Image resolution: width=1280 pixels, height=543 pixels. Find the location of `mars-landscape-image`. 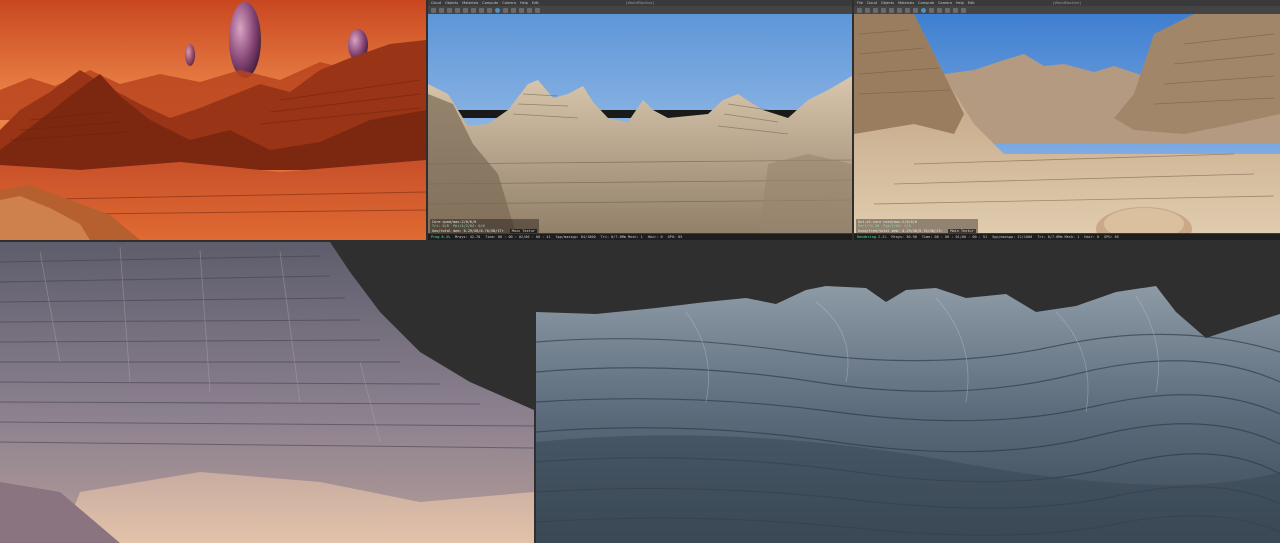

mars-landscape-image is located at coordinates (213, 120).